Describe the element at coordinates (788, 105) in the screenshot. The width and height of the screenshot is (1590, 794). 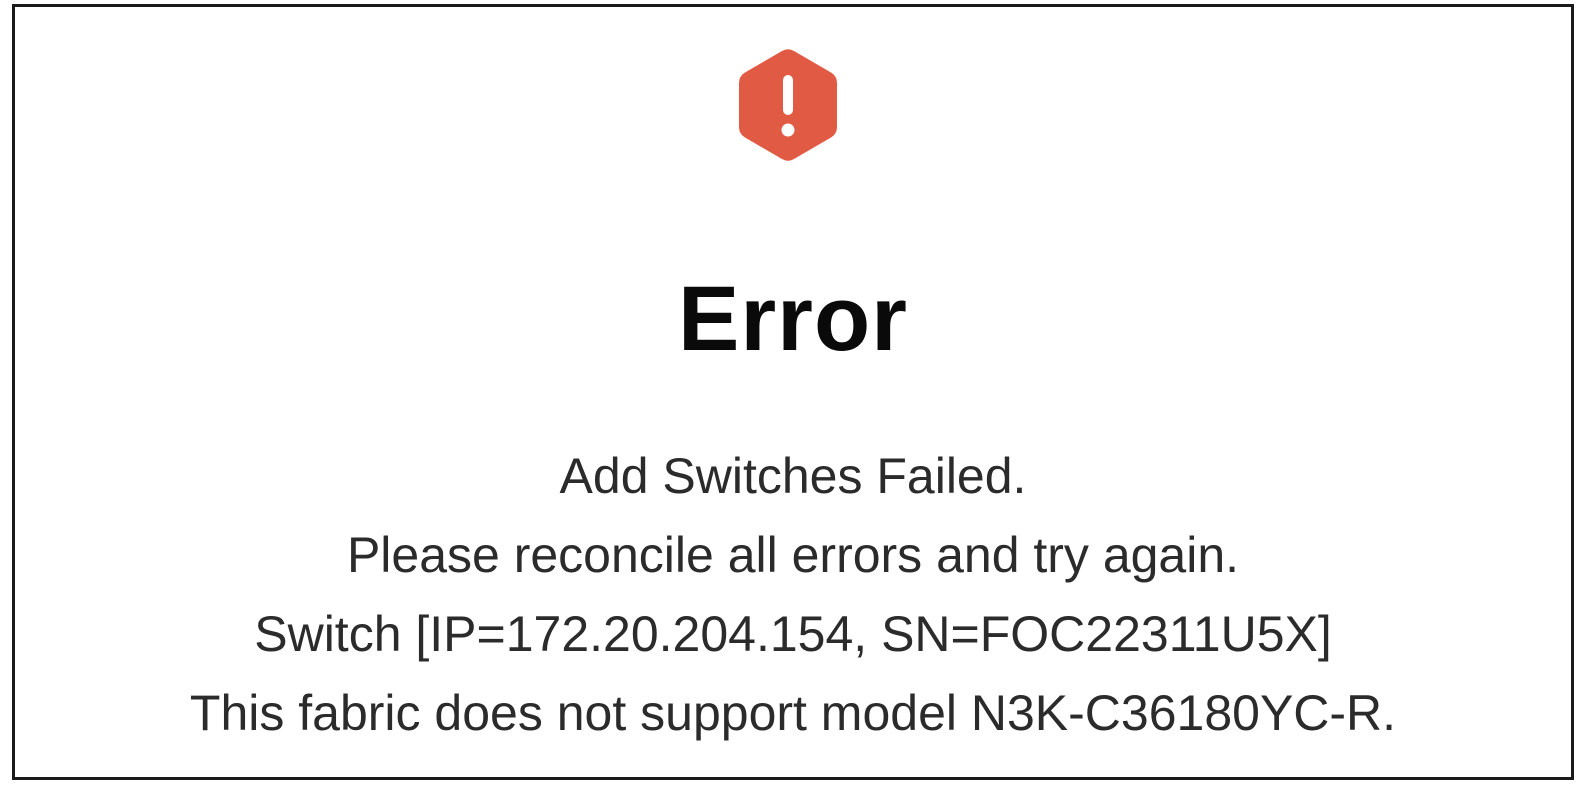
I see `error-hexagon-icon` at that location.